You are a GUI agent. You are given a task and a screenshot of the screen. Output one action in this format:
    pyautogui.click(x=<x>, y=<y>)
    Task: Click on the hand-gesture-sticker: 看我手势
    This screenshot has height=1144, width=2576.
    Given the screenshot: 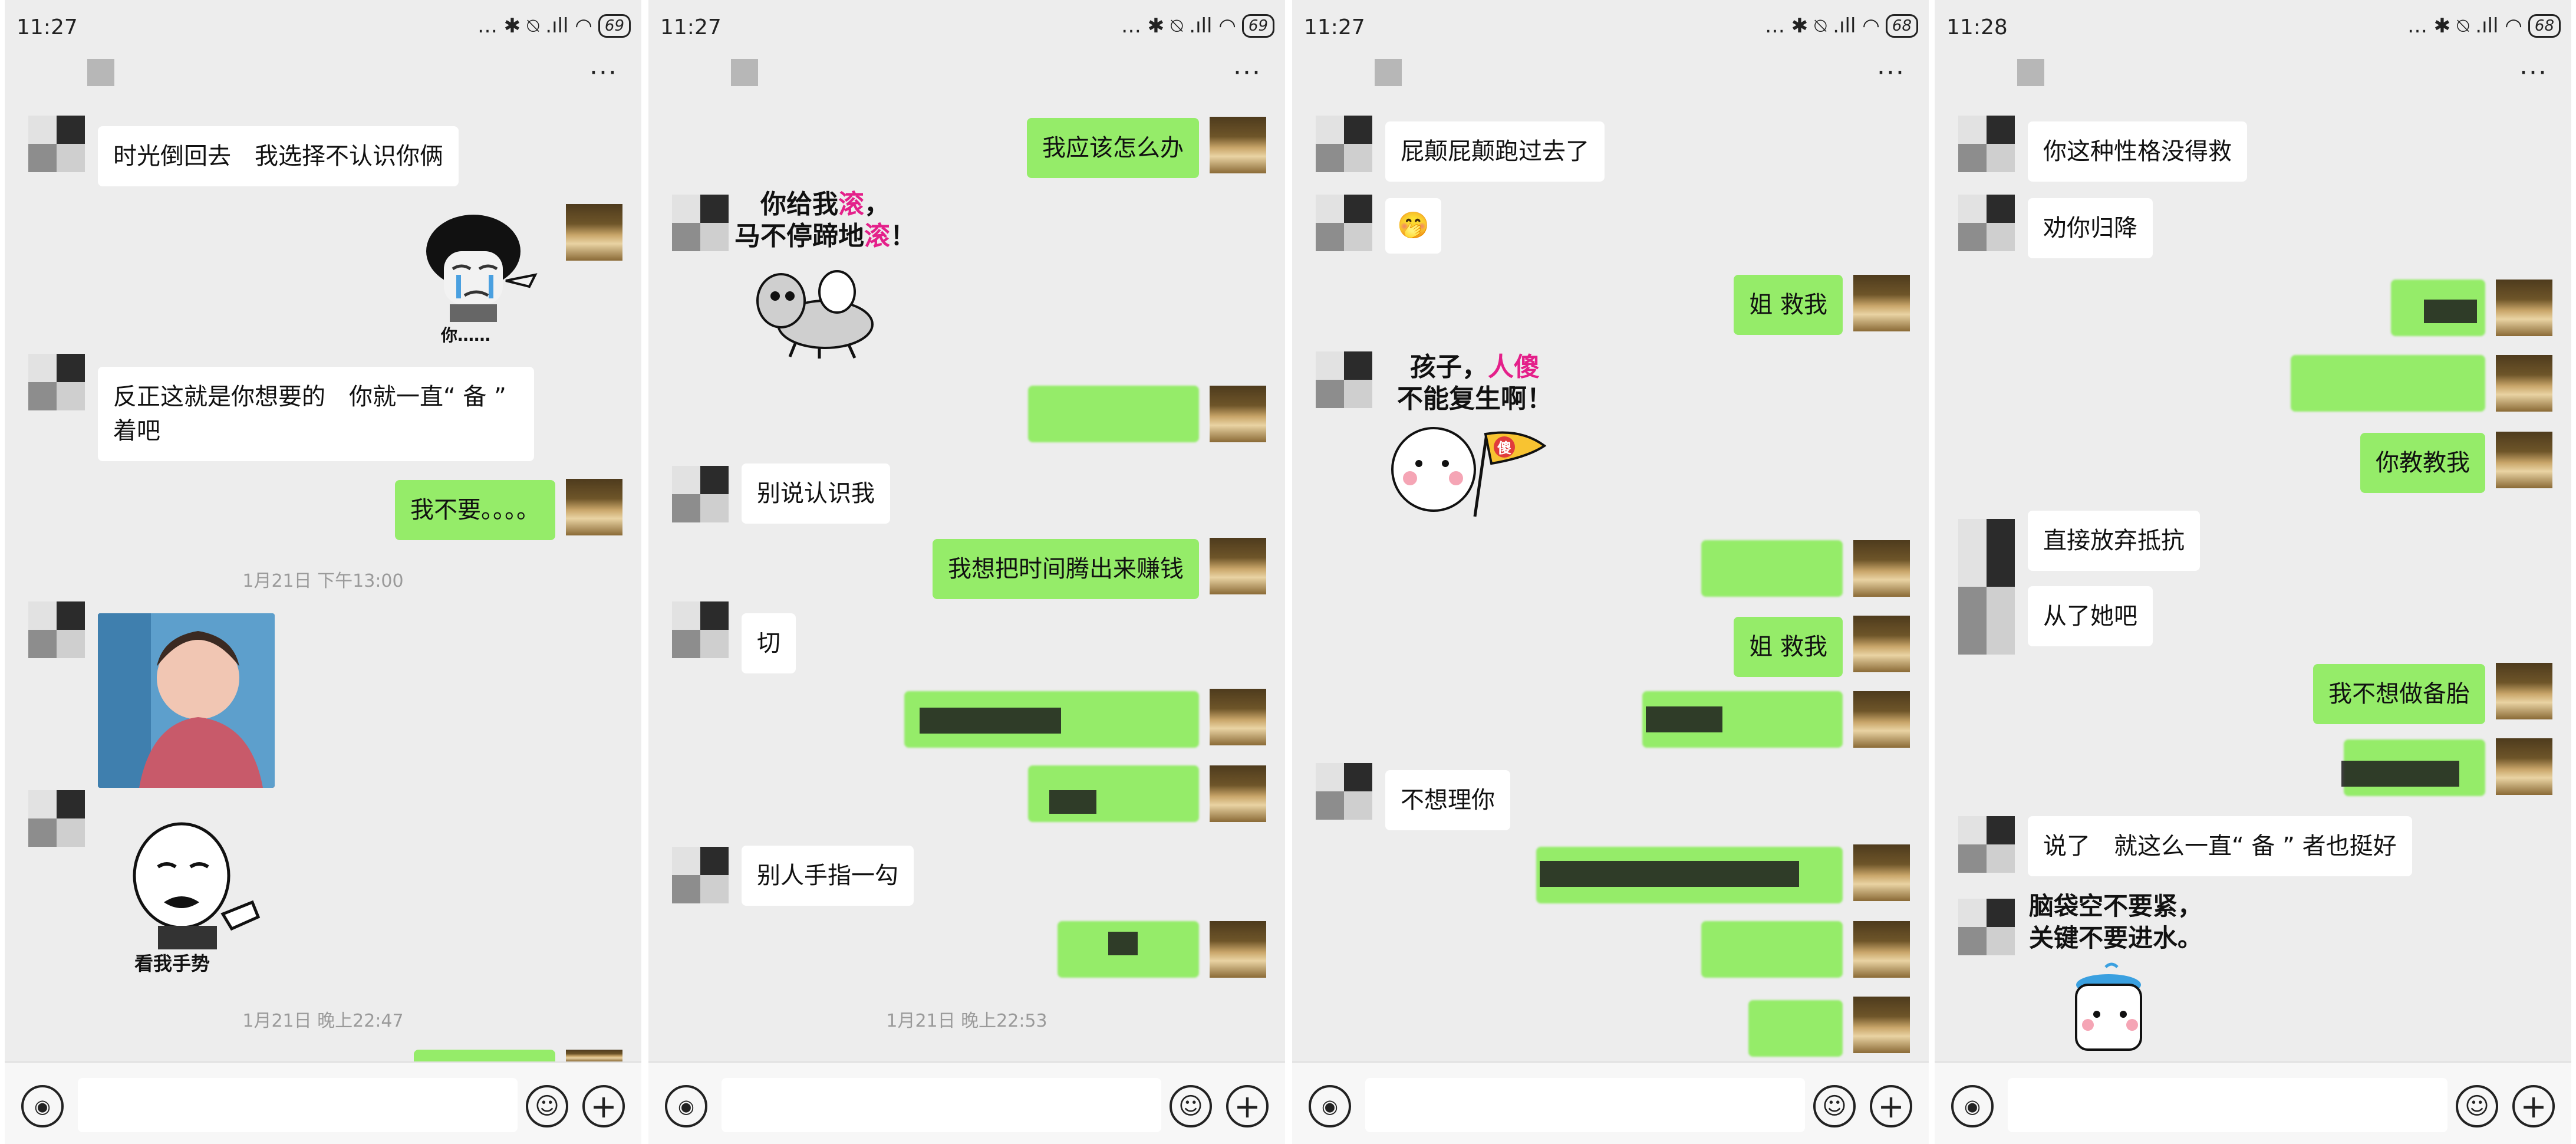 What is the action you would take?
    pyautogui.click(x=199, y=897)
    